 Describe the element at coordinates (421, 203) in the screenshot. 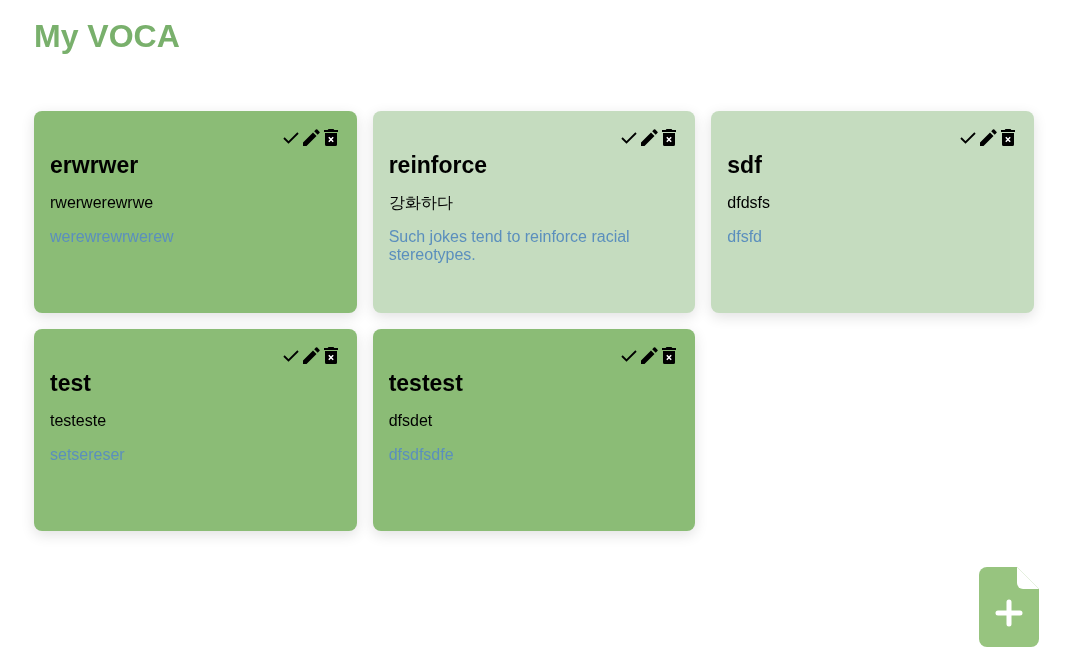

I see `meaning-text: 강화하다` at that location.